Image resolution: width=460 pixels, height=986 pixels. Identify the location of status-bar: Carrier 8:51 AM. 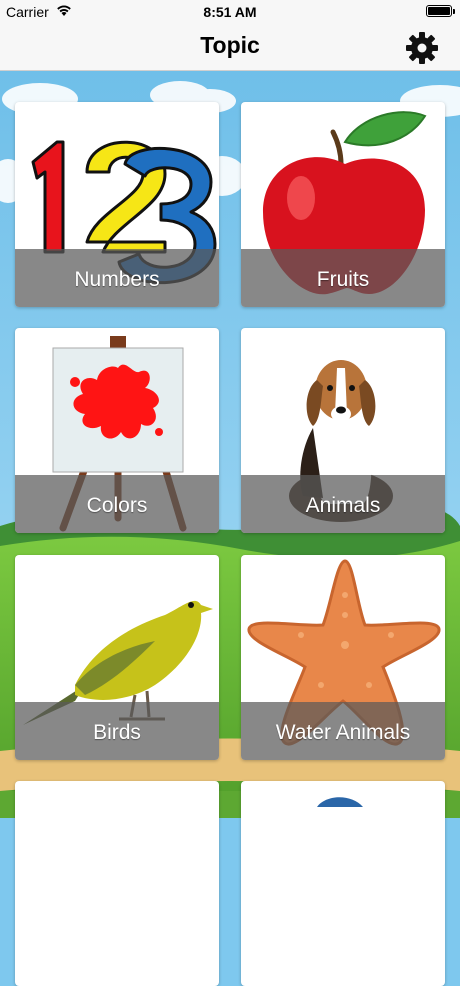
(230, 12).